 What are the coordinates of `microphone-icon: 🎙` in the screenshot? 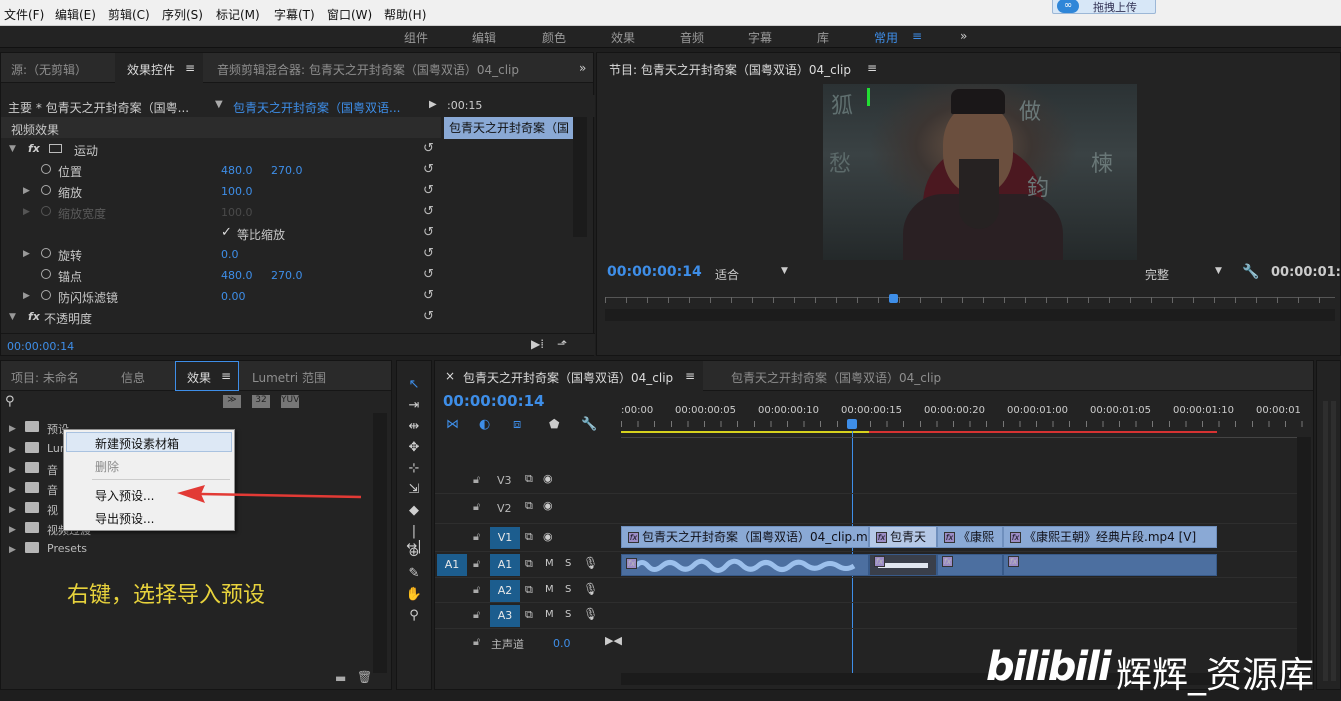 It's located at (590, 563).